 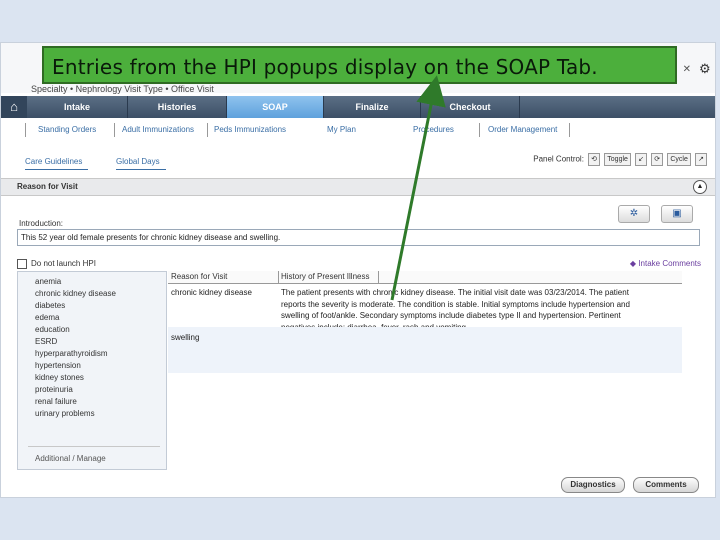 What do you see at coordinates (47, 317) in the screenshot?
I see `list-item: edema` at bounding box center [47, 317].